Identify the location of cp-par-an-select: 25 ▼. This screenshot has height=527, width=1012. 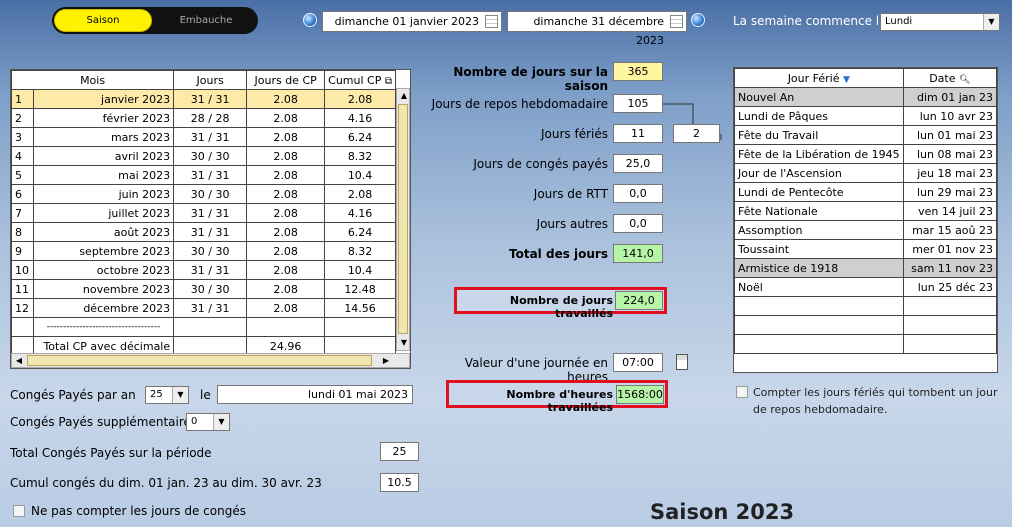
(167, 395).